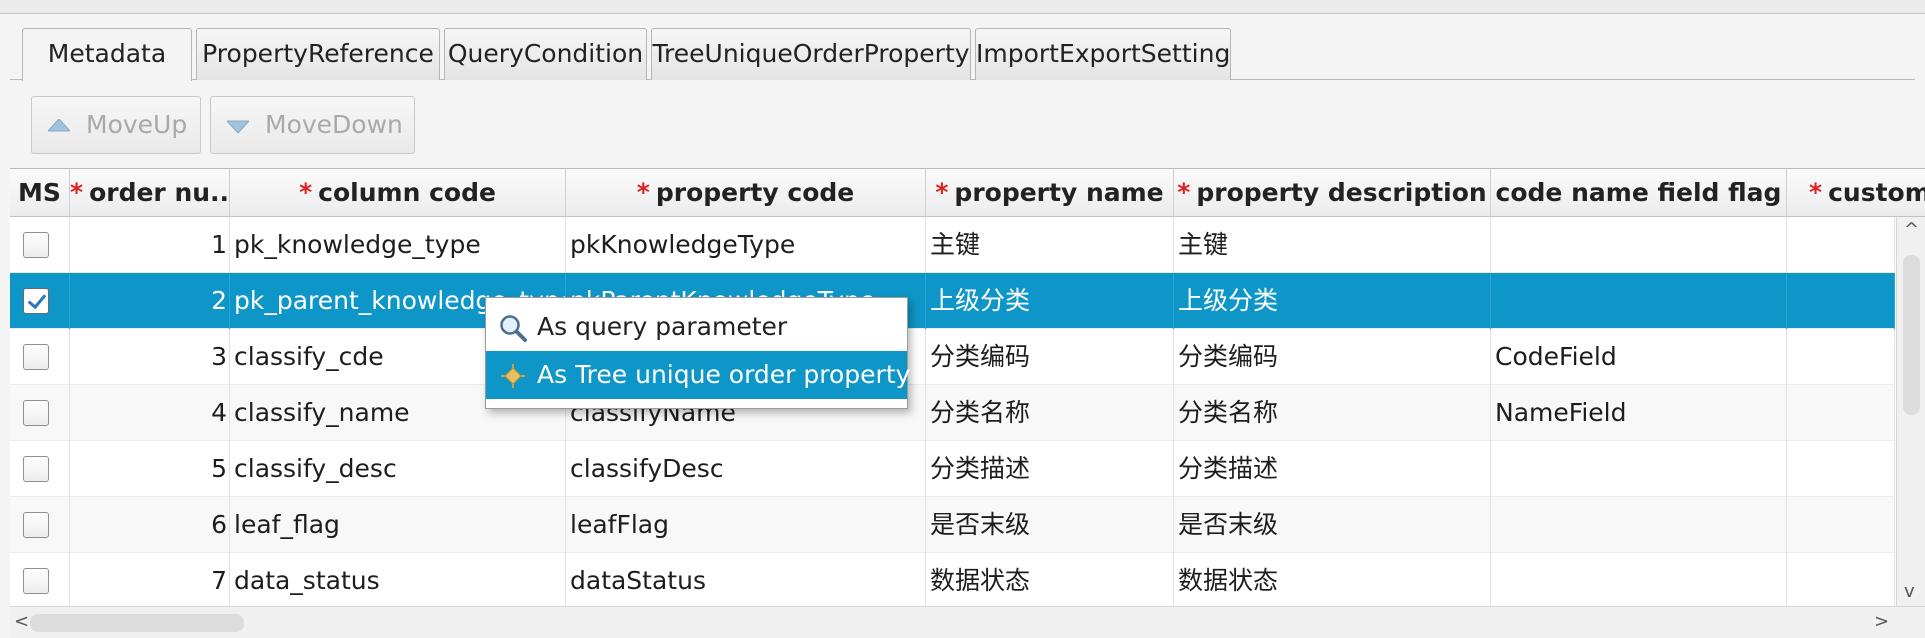 Image resolution: width=1925 pixels, height=638 pixels. Describe the element at coordinates (1050, 413) in the screenshot. I see `property-name-cell: 分类名称` at that location.